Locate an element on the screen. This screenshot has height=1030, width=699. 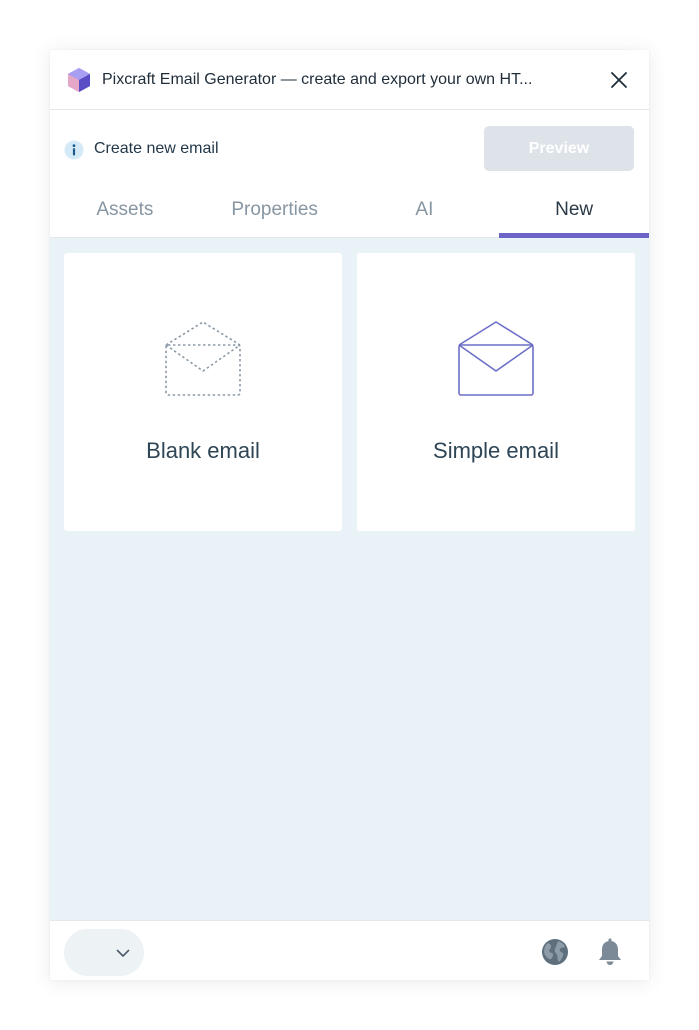
close-icon is located at coordinates (619, 80).